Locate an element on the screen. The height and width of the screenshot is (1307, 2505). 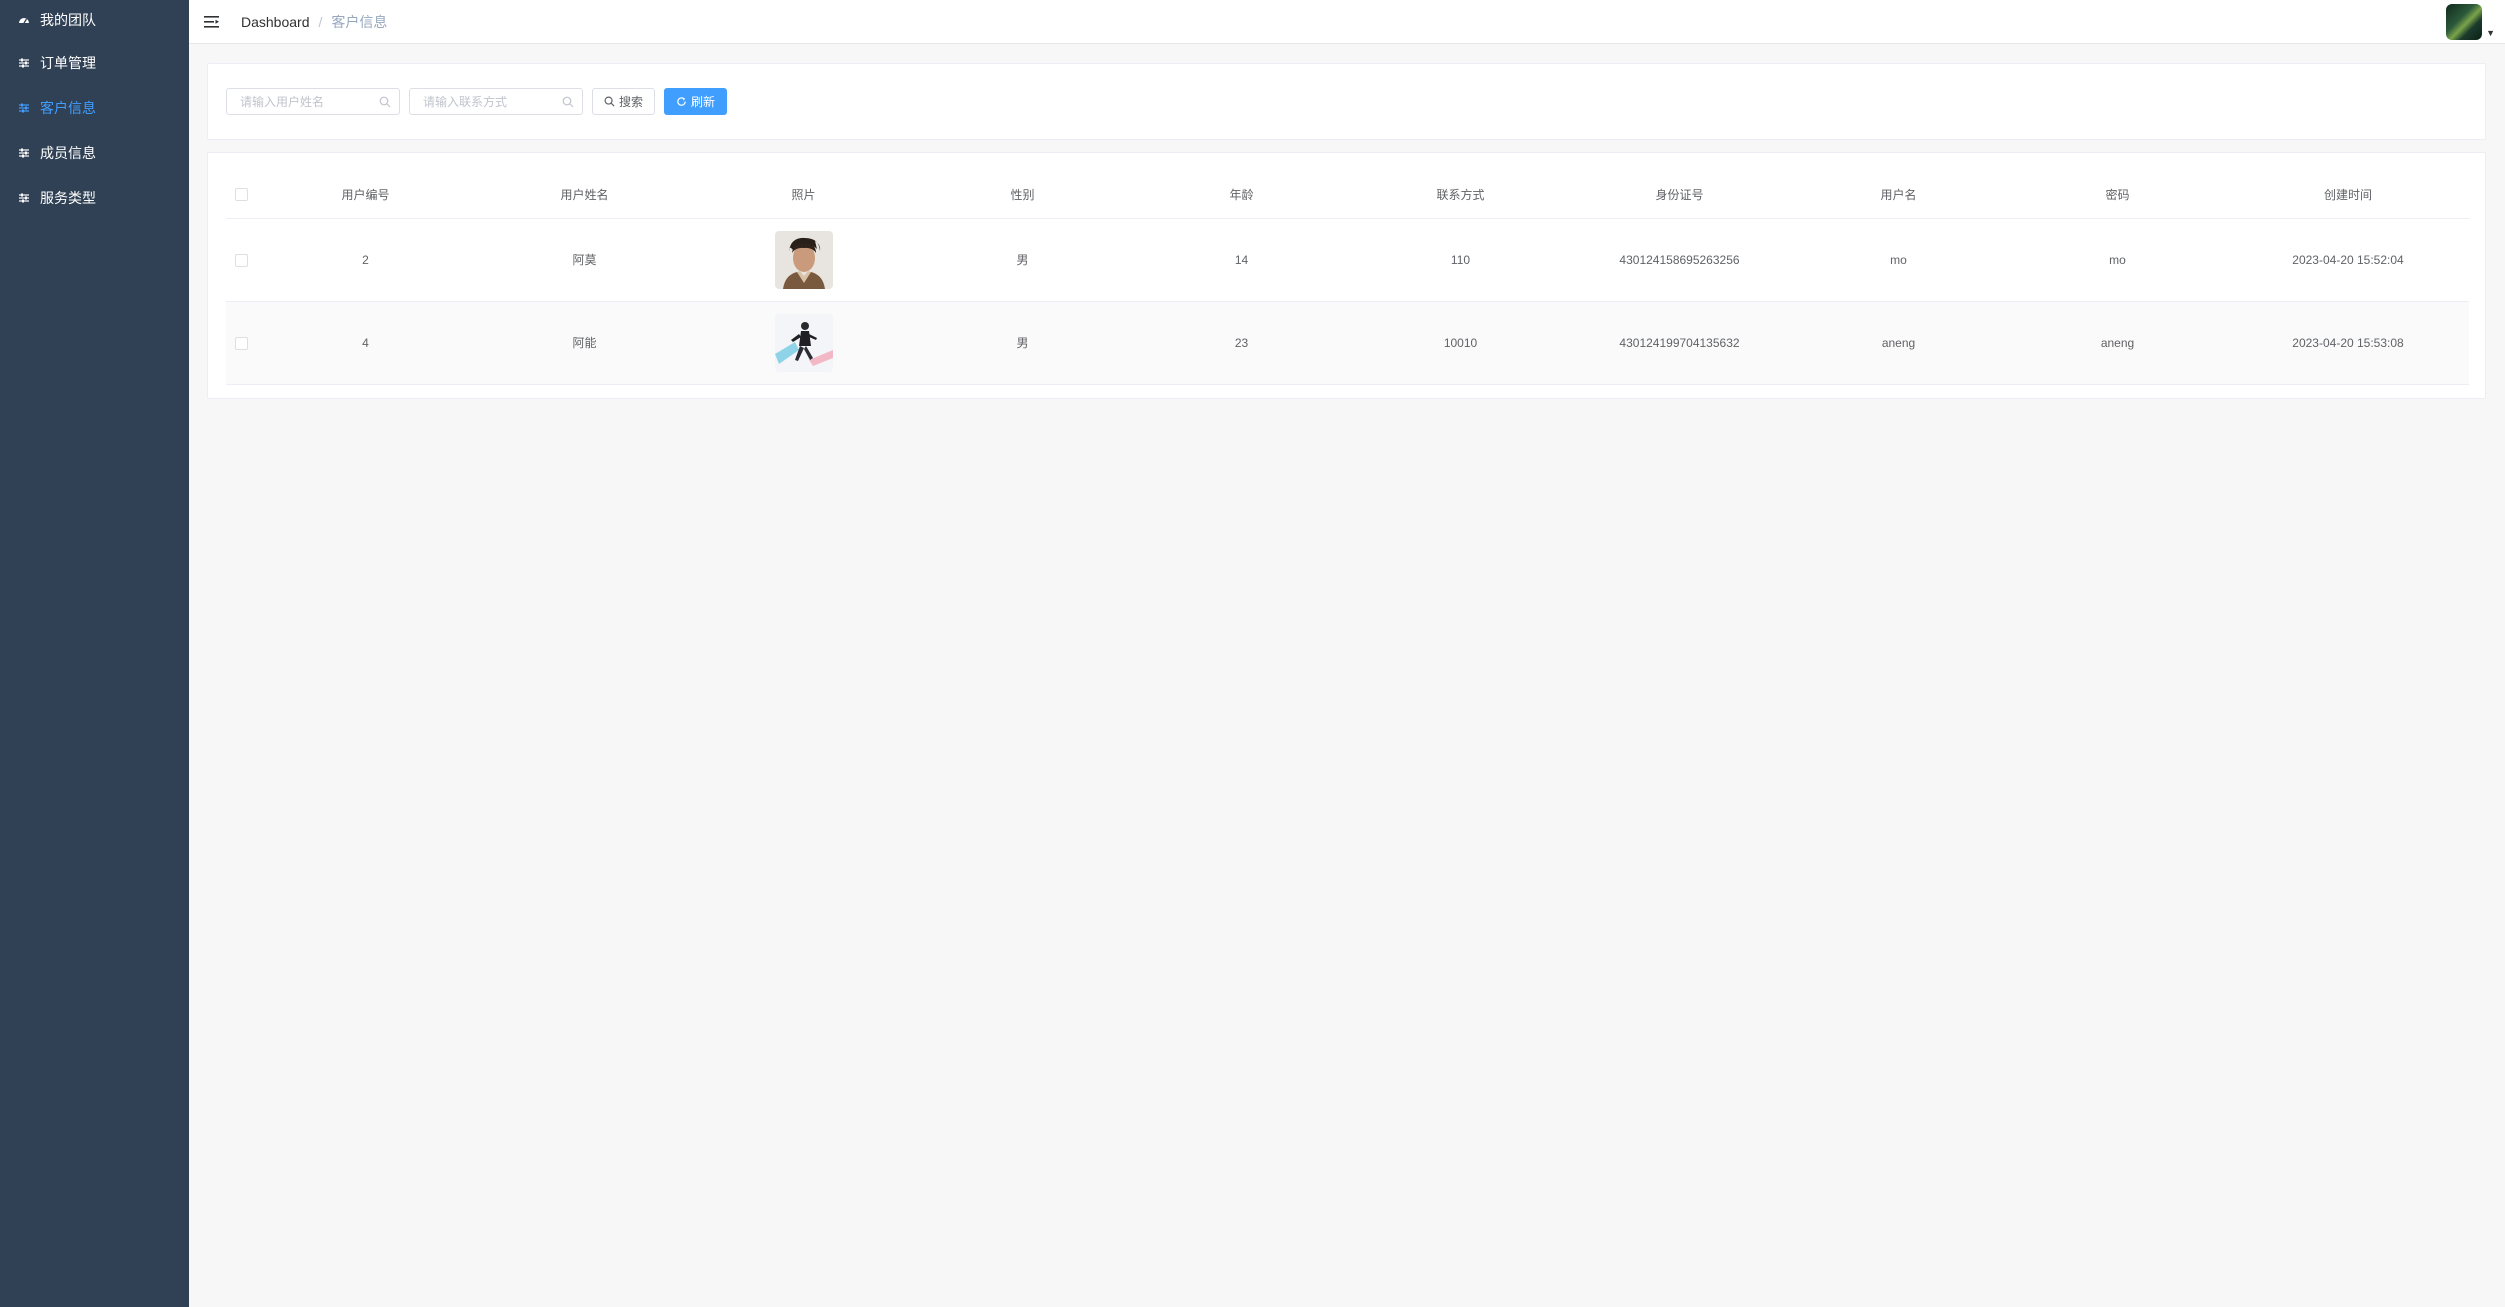
select-all-cell is located at coordinates (241, 195).